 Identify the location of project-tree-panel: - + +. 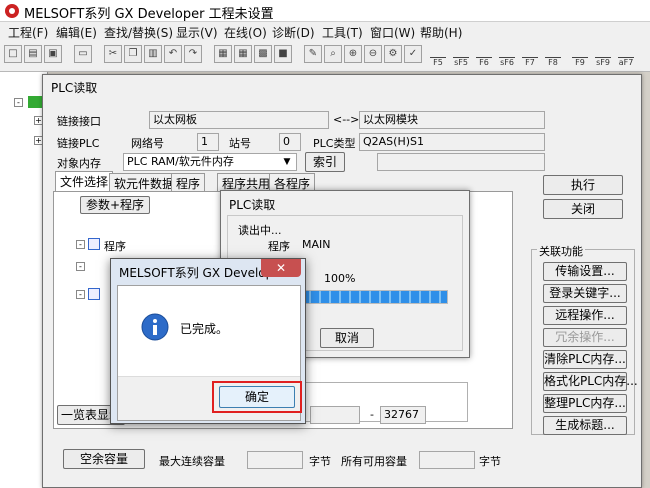
(24, 280).